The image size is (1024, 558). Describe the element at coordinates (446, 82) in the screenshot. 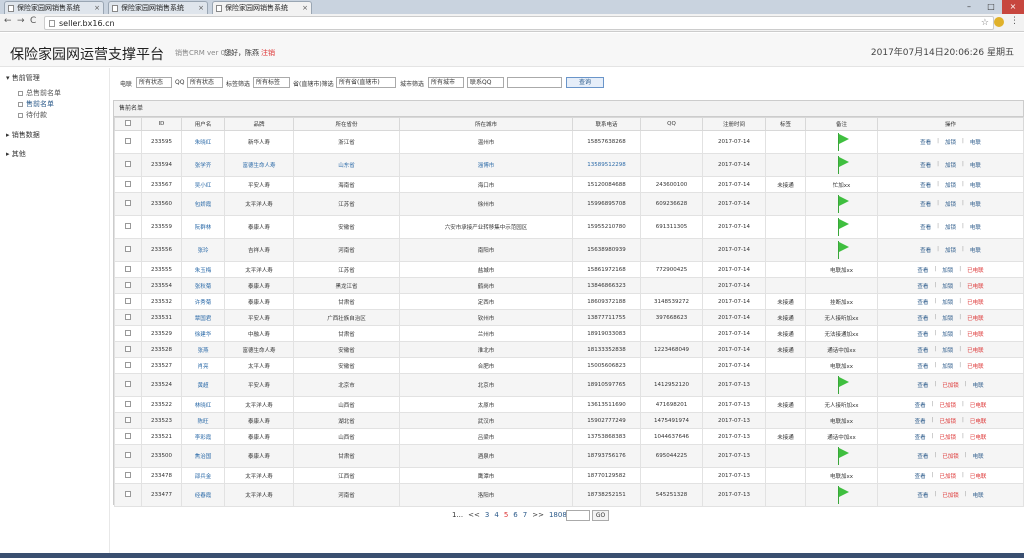

I see `filter-city-select: 所有城市` at that location.